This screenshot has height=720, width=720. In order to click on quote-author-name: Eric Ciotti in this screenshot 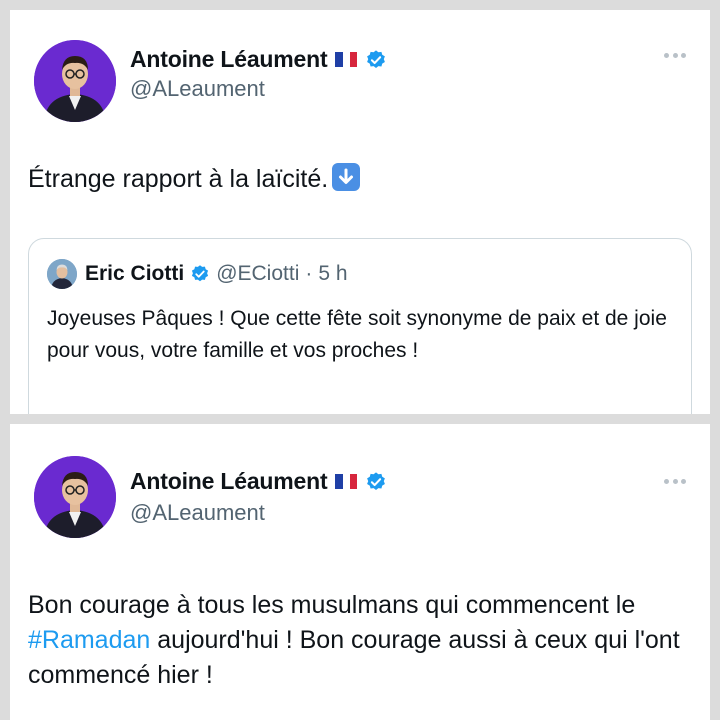, I will do `click(134, 274)`.